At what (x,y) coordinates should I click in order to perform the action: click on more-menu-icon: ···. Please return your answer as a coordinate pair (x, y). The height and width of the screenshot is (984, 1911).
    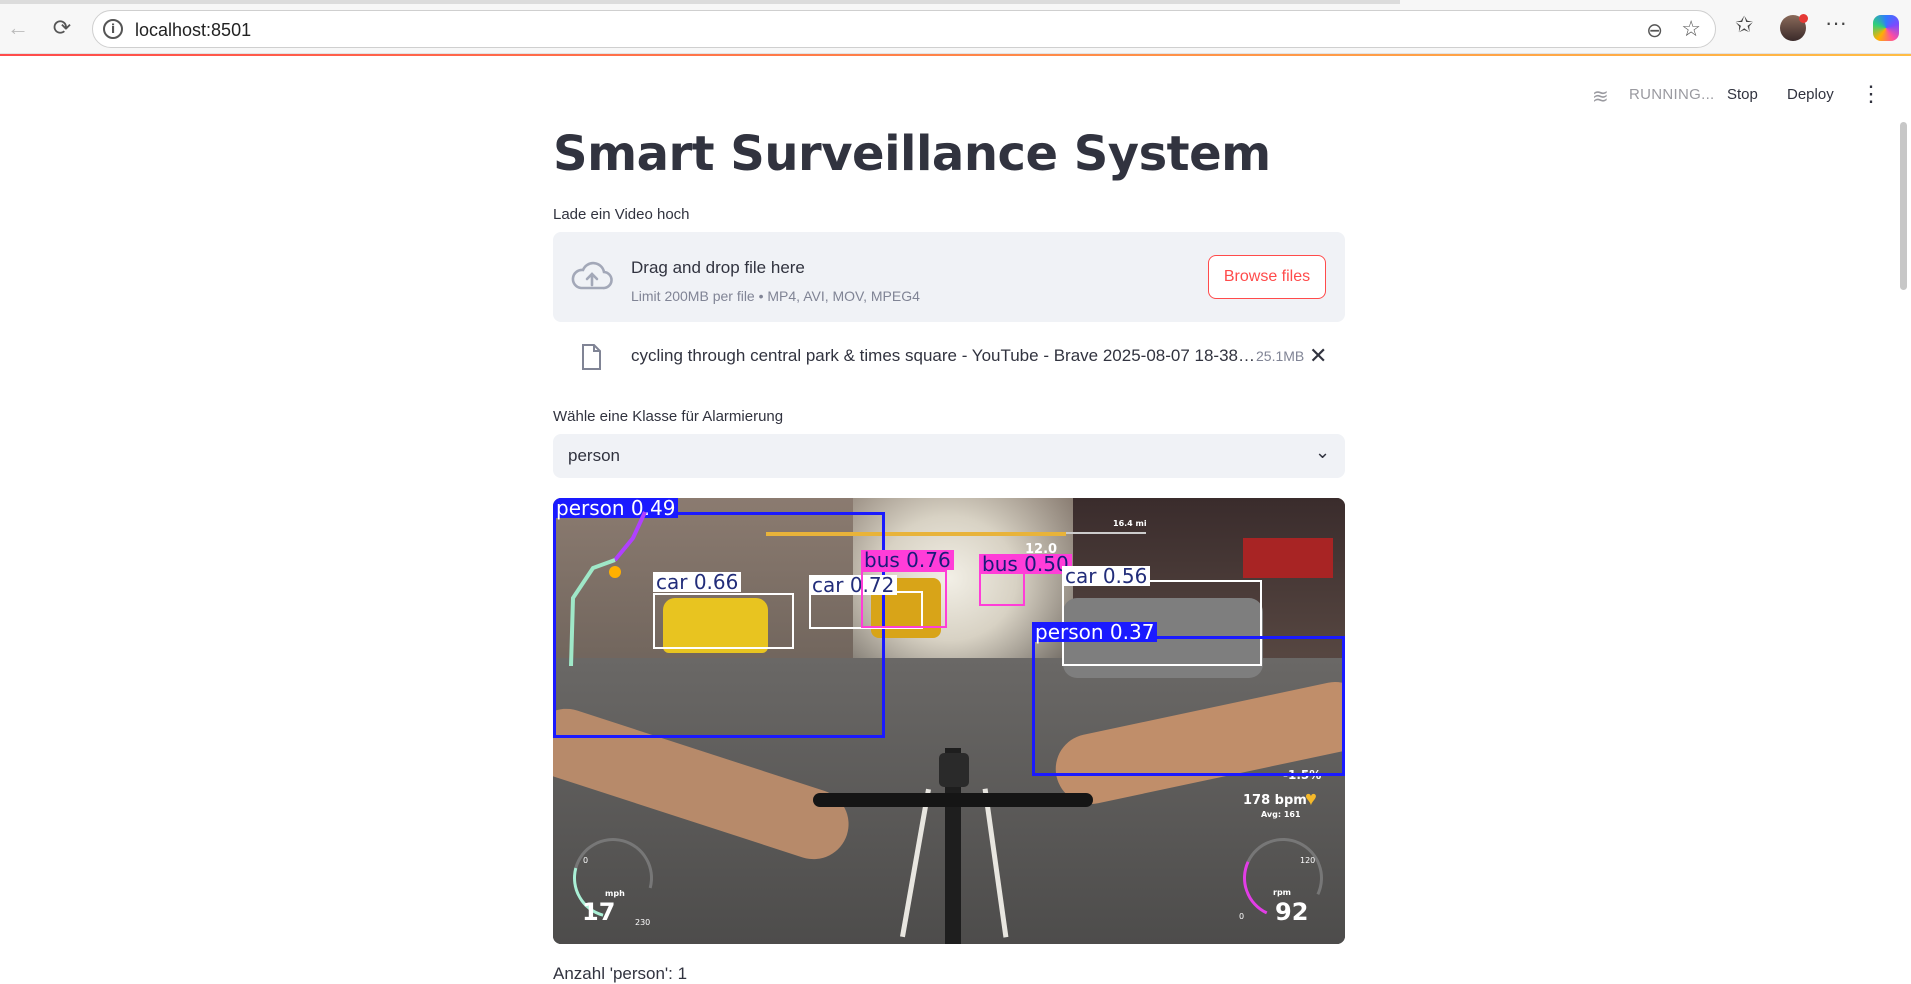
    Looking at the image, I should click on (1836, 23).